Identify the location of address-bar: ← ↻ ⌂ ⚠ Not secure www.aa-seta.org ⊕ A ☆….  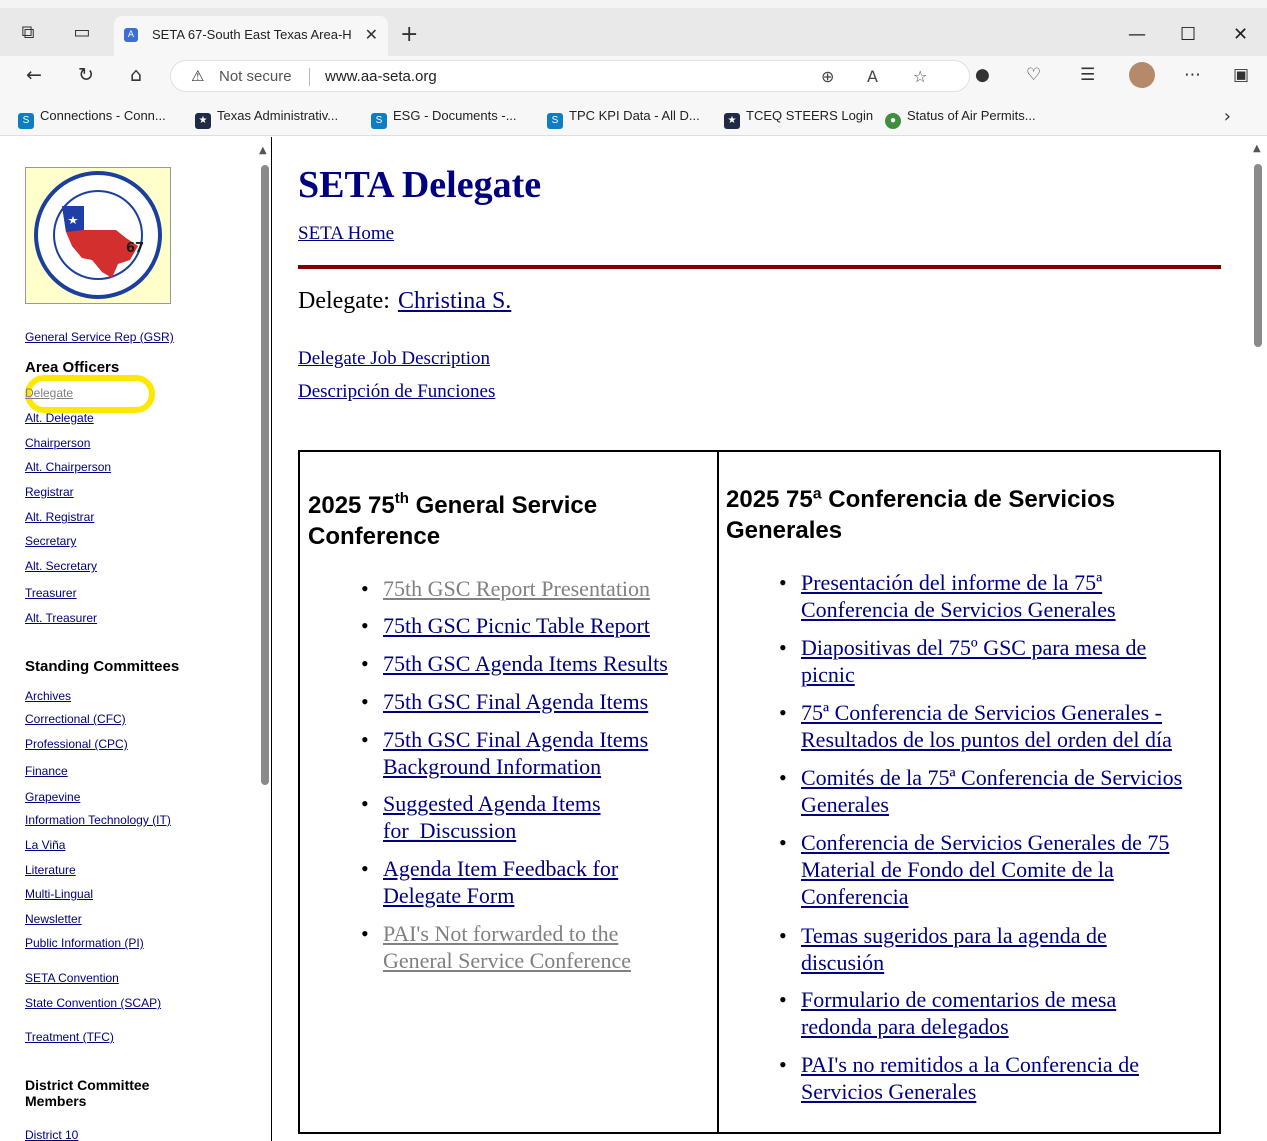
(633, 76).